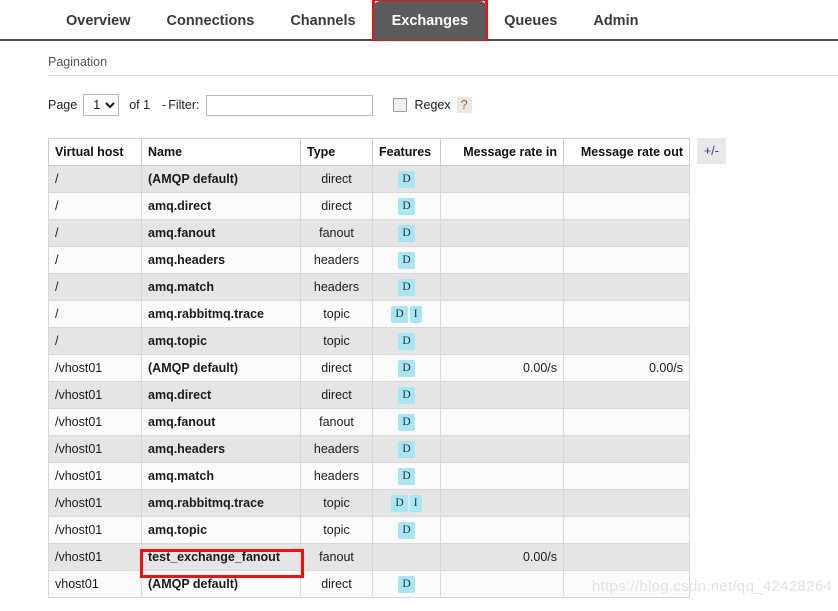 The width and height of the screenshot is (838, 611). Describe the element at coordinates (406, 152) in the screenshot. I see `column-header-features: Features` at that location.